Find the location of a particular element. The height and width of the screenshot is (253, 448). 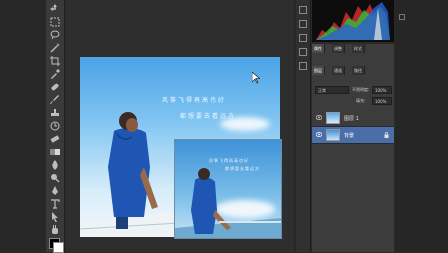

character-panel-icon is located at coordinates (303, 38).